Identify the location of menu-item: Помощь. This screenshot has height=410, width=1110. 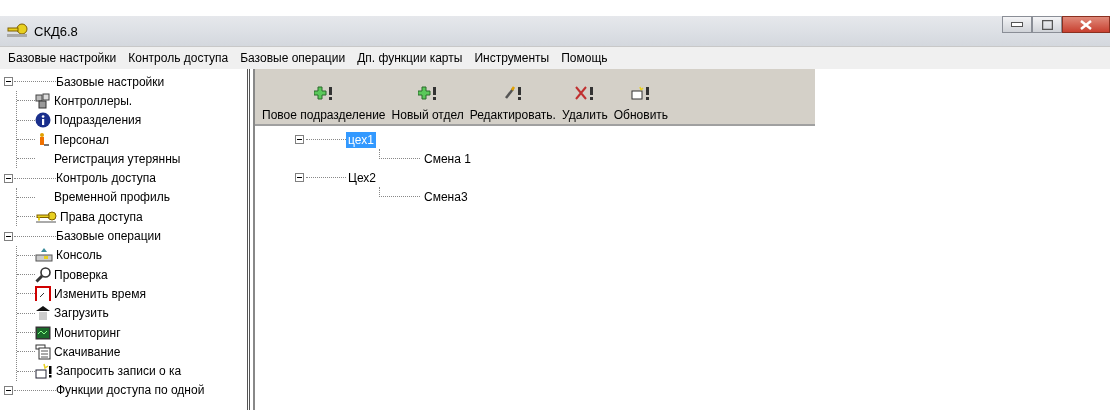
(584, 58).